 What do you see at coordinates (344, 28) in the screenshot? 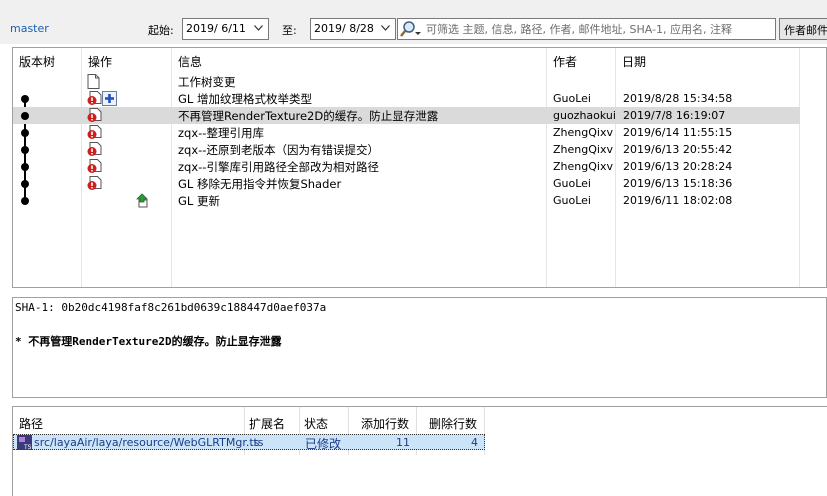
I see `to-date-value: 2019/ 8/28` at bounding box center [344, 28].